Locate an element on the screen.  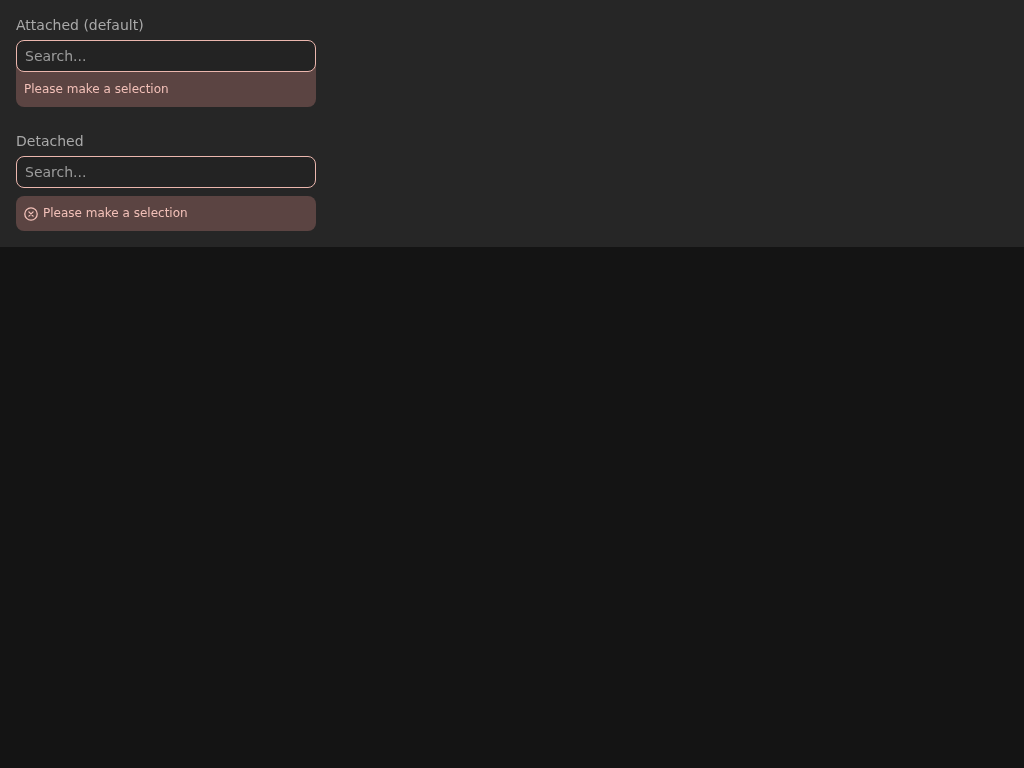
field-label: Detached is located at coordinates (50, 141).